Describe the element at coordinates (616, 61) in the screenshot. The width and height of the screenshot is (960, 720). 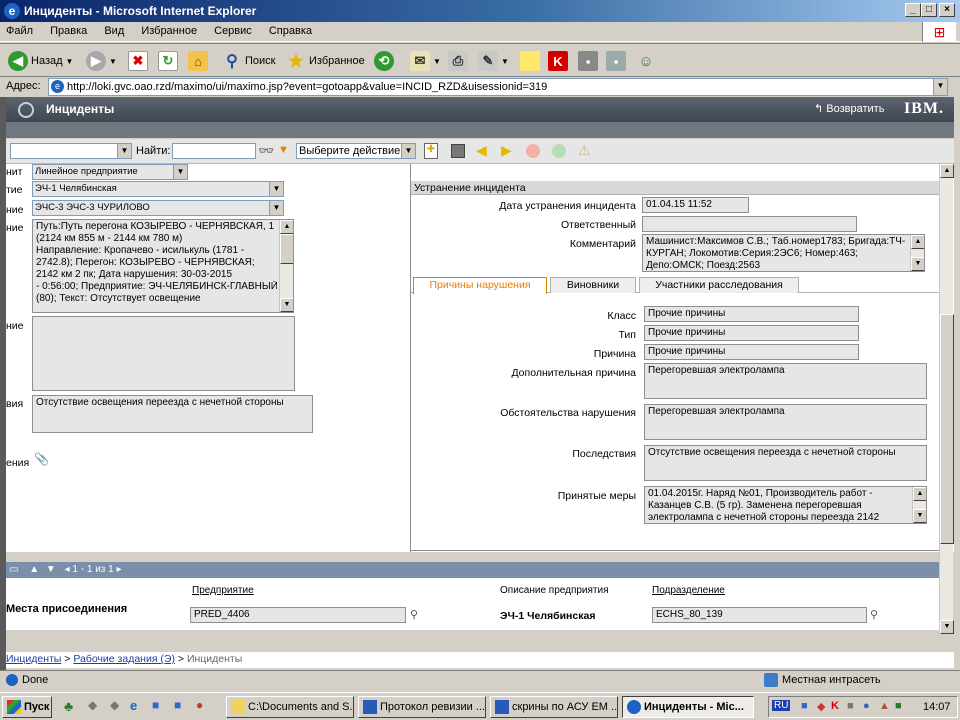
I see `tool-button-2: ▪` at that location.